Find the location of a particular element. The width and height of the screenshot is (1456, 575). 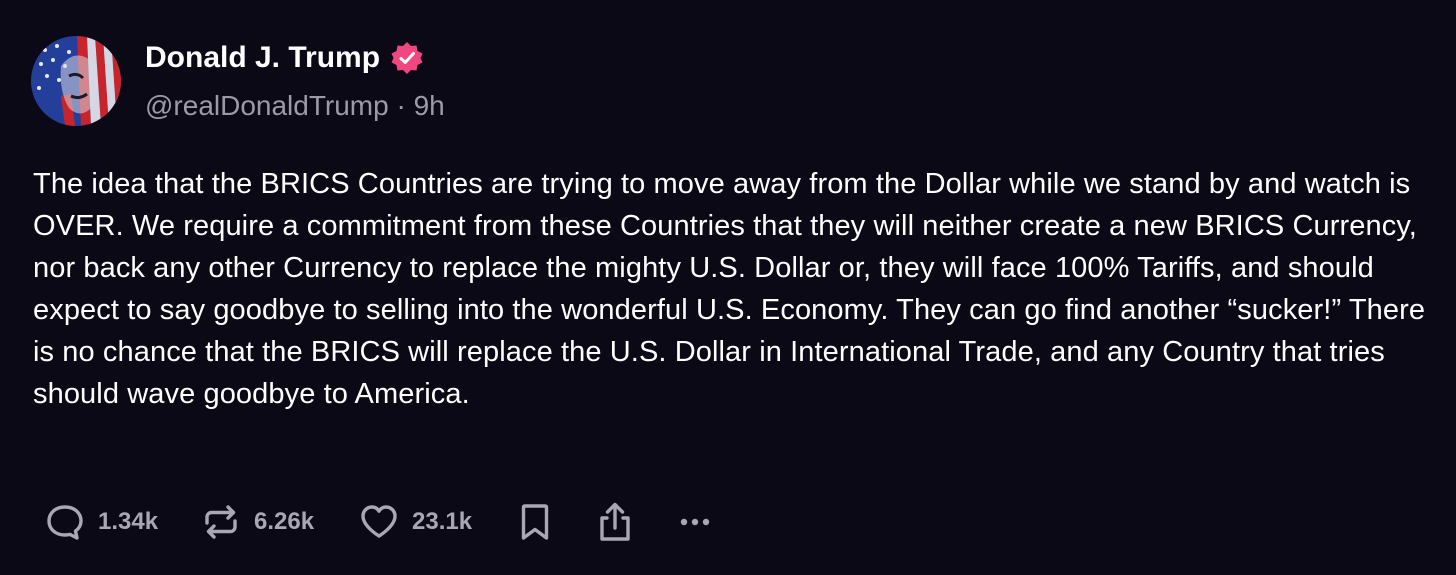

avatar-image is located at coordinates (76, 81).